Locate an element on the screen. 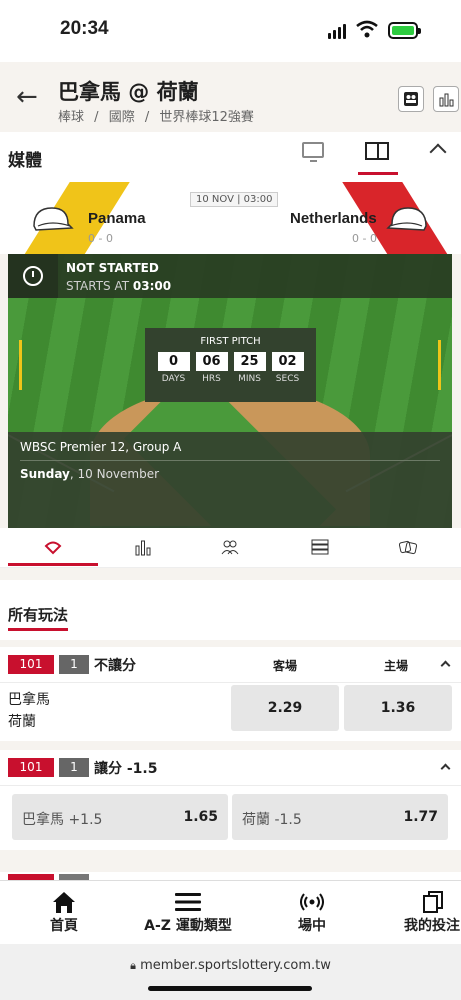 The width and height of the screenshot is (461, 1000). home-icon is located at coordinates (64, 902).